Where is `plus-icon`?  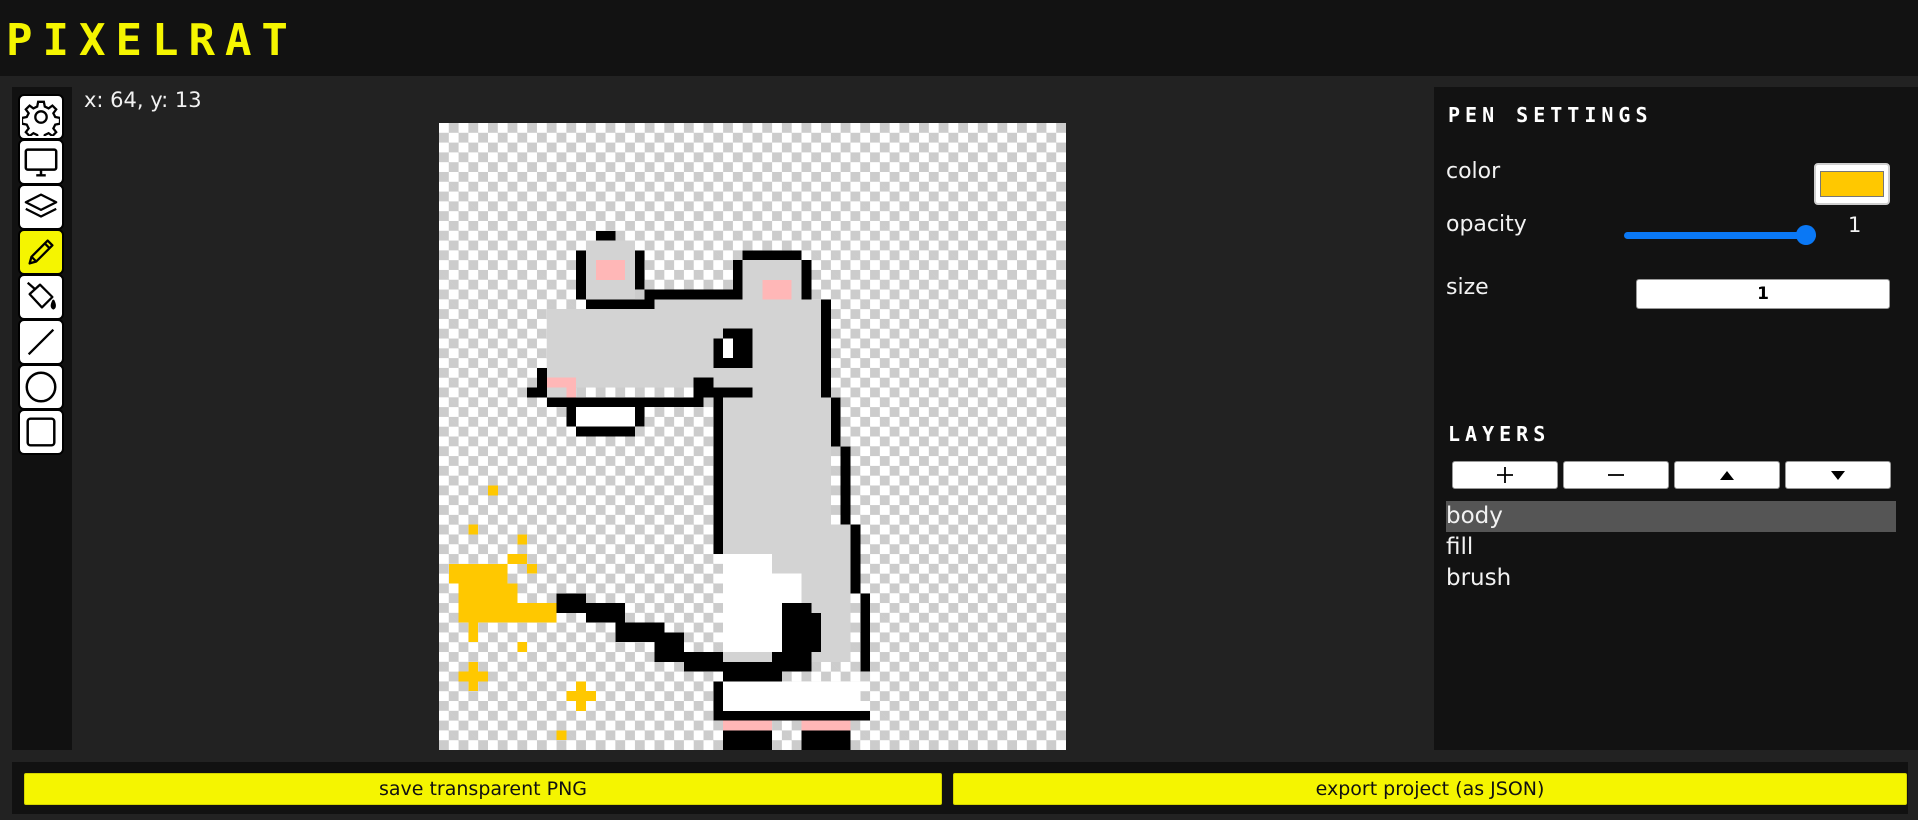
plus-icon is located at coordinates (1505, 475).